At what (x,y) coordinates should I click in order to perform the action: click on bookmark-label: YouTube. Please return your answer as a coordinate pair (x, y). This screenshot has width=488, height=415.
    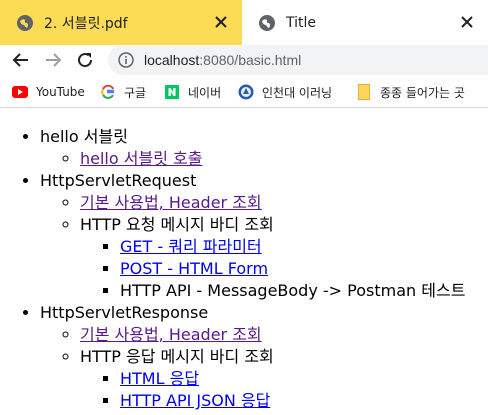
    Looking at the image, I should click on (60, 92).